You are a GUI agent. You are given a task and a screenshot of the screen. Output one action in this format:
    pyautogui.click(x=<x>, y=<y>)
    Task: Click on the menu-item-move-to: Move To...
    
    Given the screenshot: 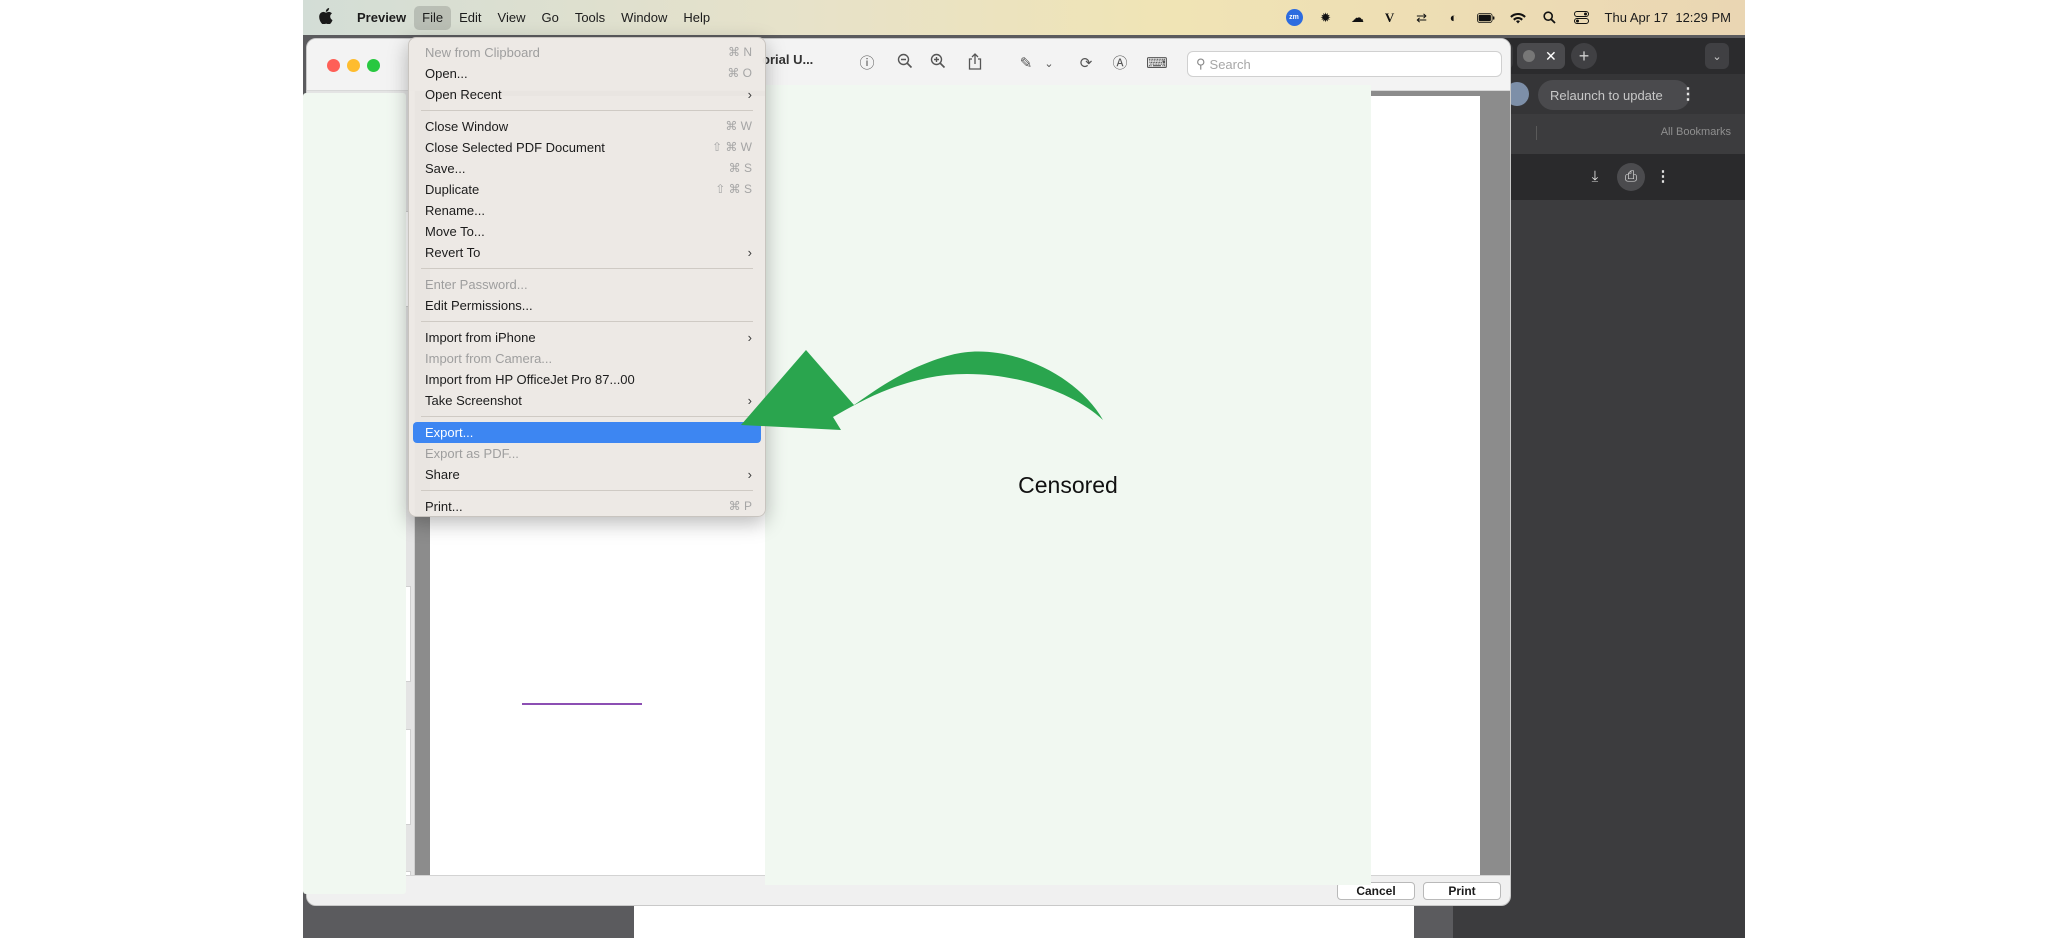 What is the action you would take?
    pyautogui.click(x=587, y=231)
    